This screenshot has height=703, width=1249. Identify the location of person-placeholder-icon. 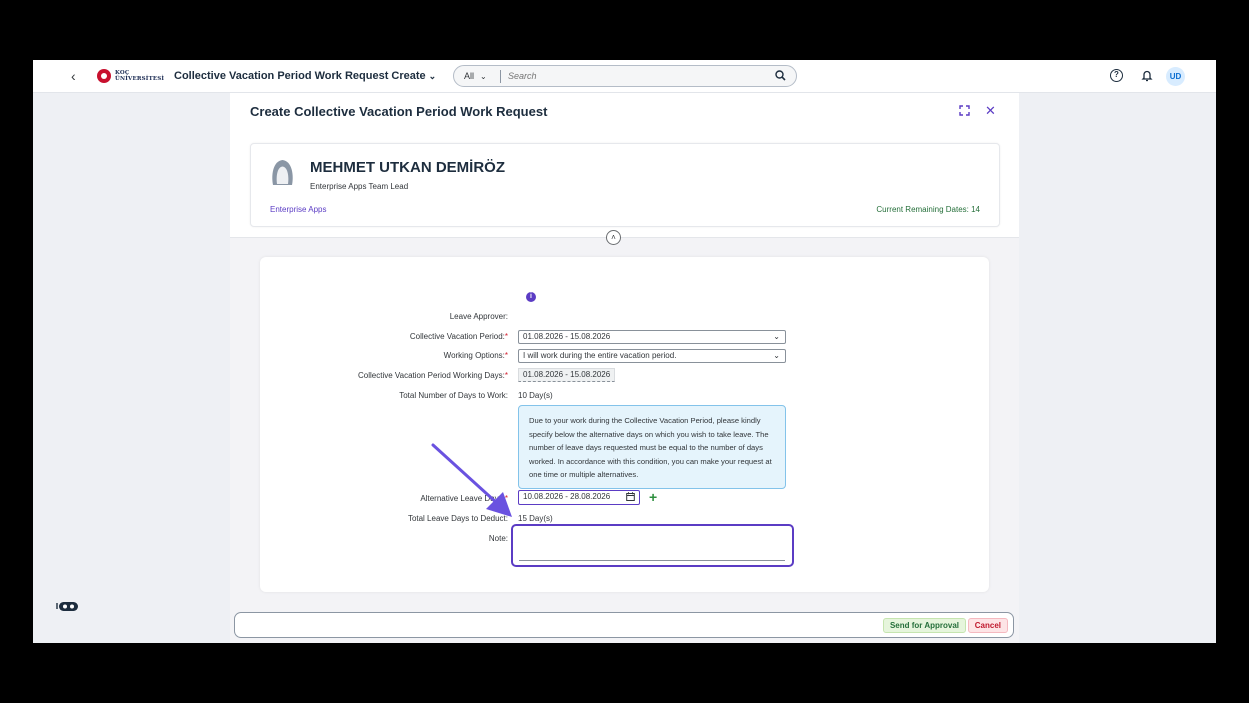
(282, 172).